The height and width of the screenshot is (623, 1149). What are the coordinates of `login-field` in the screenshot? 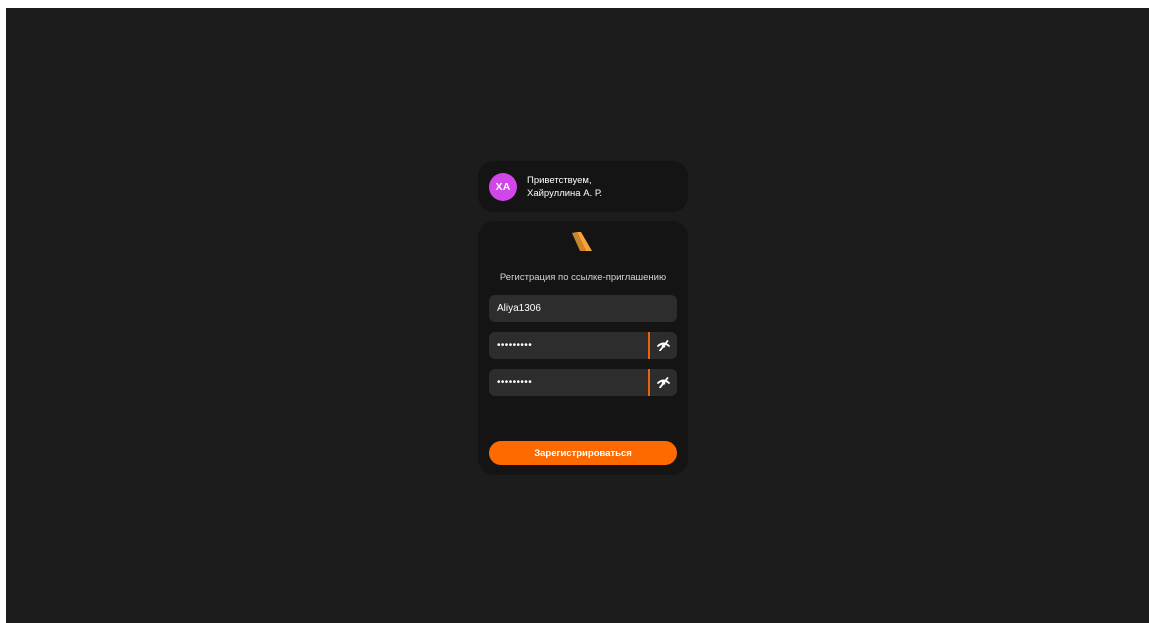 It's located at (583, 308).